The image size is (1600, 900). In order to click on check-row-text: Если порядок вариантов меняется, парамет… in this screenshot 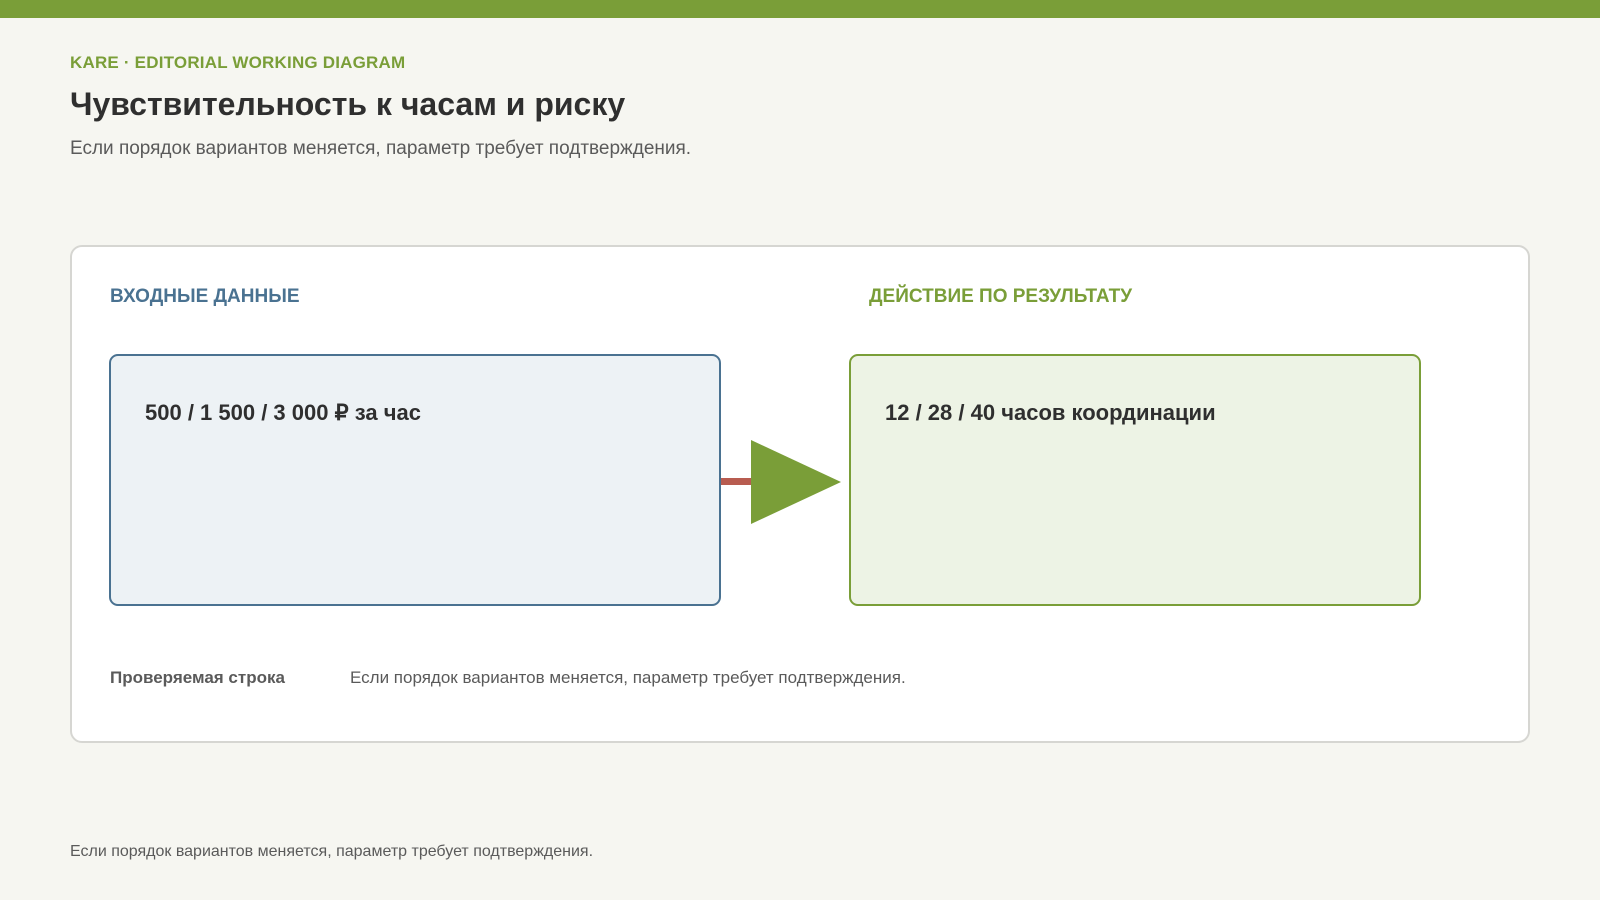, I will do `click(628, 677)`.